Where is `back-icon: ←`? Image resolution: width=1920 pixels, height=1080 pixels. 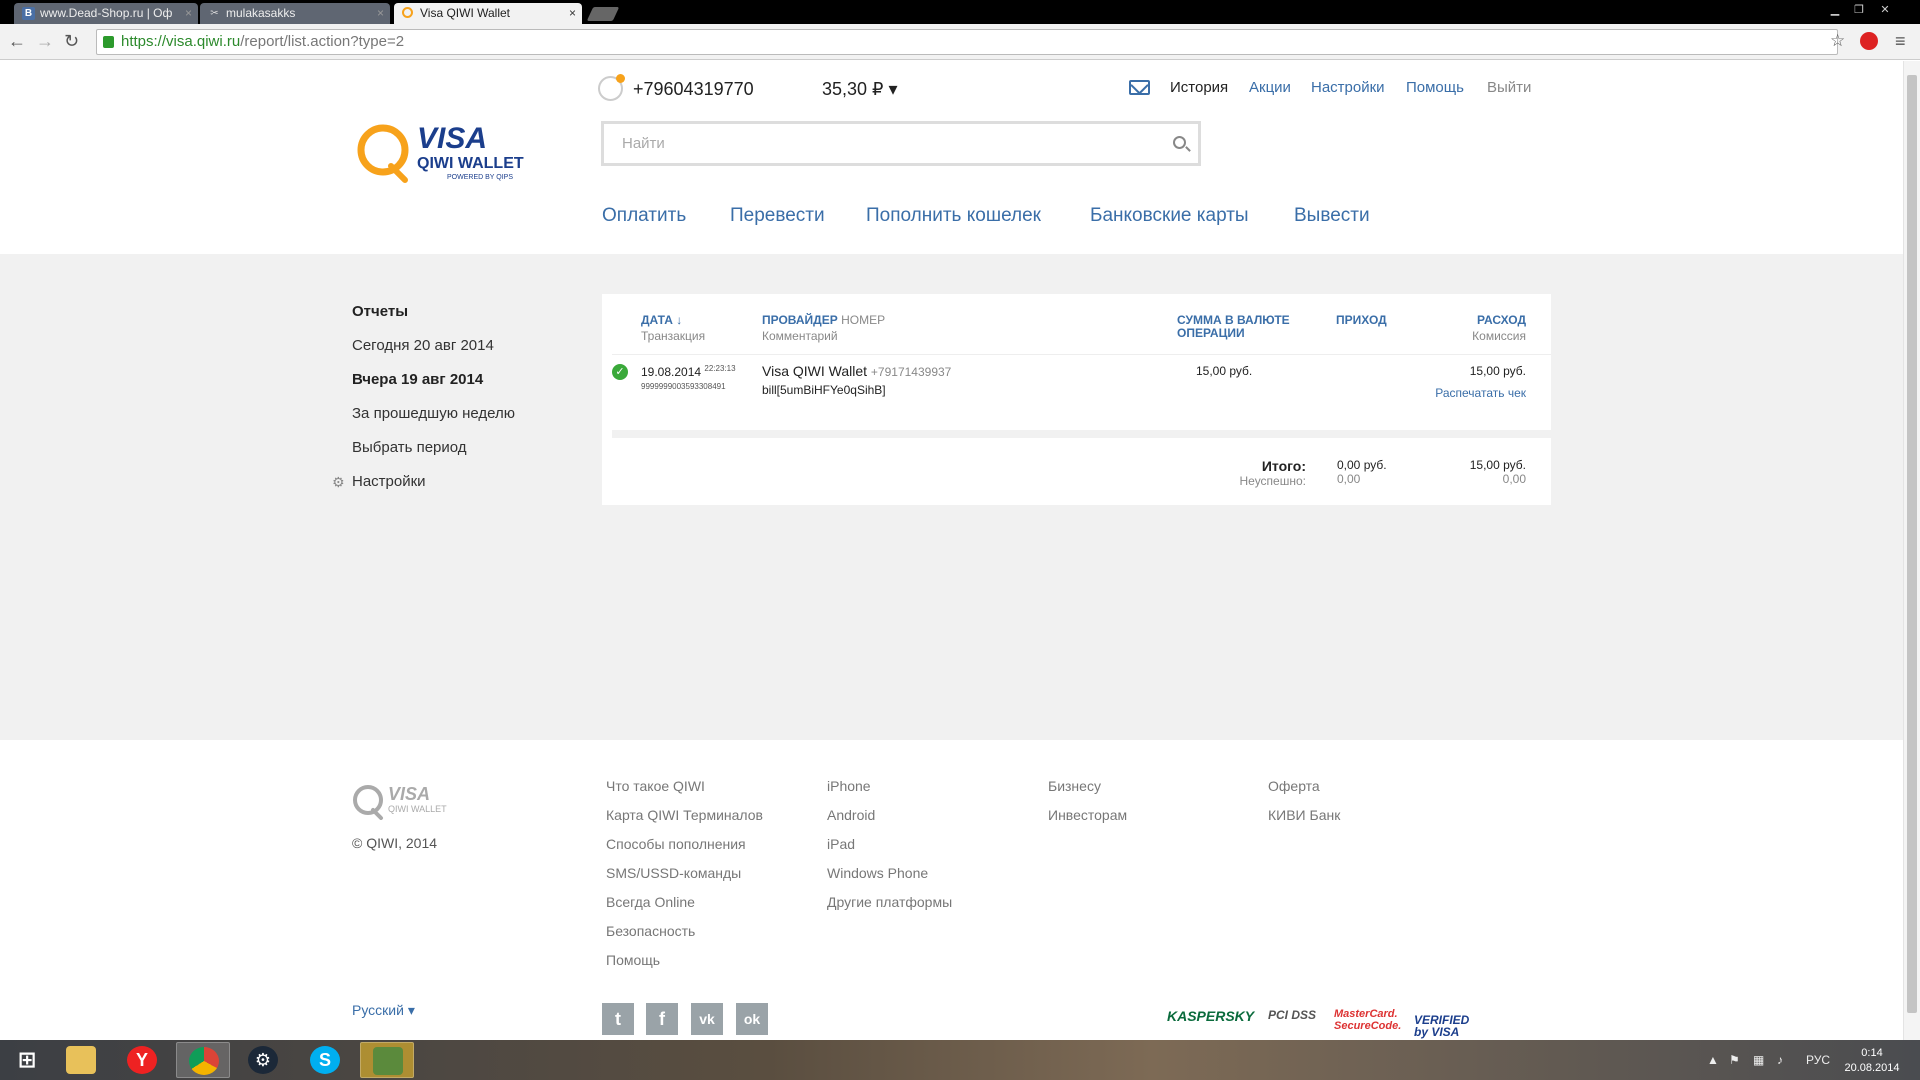
back-icon: ← is located at coordinates (17, 41).